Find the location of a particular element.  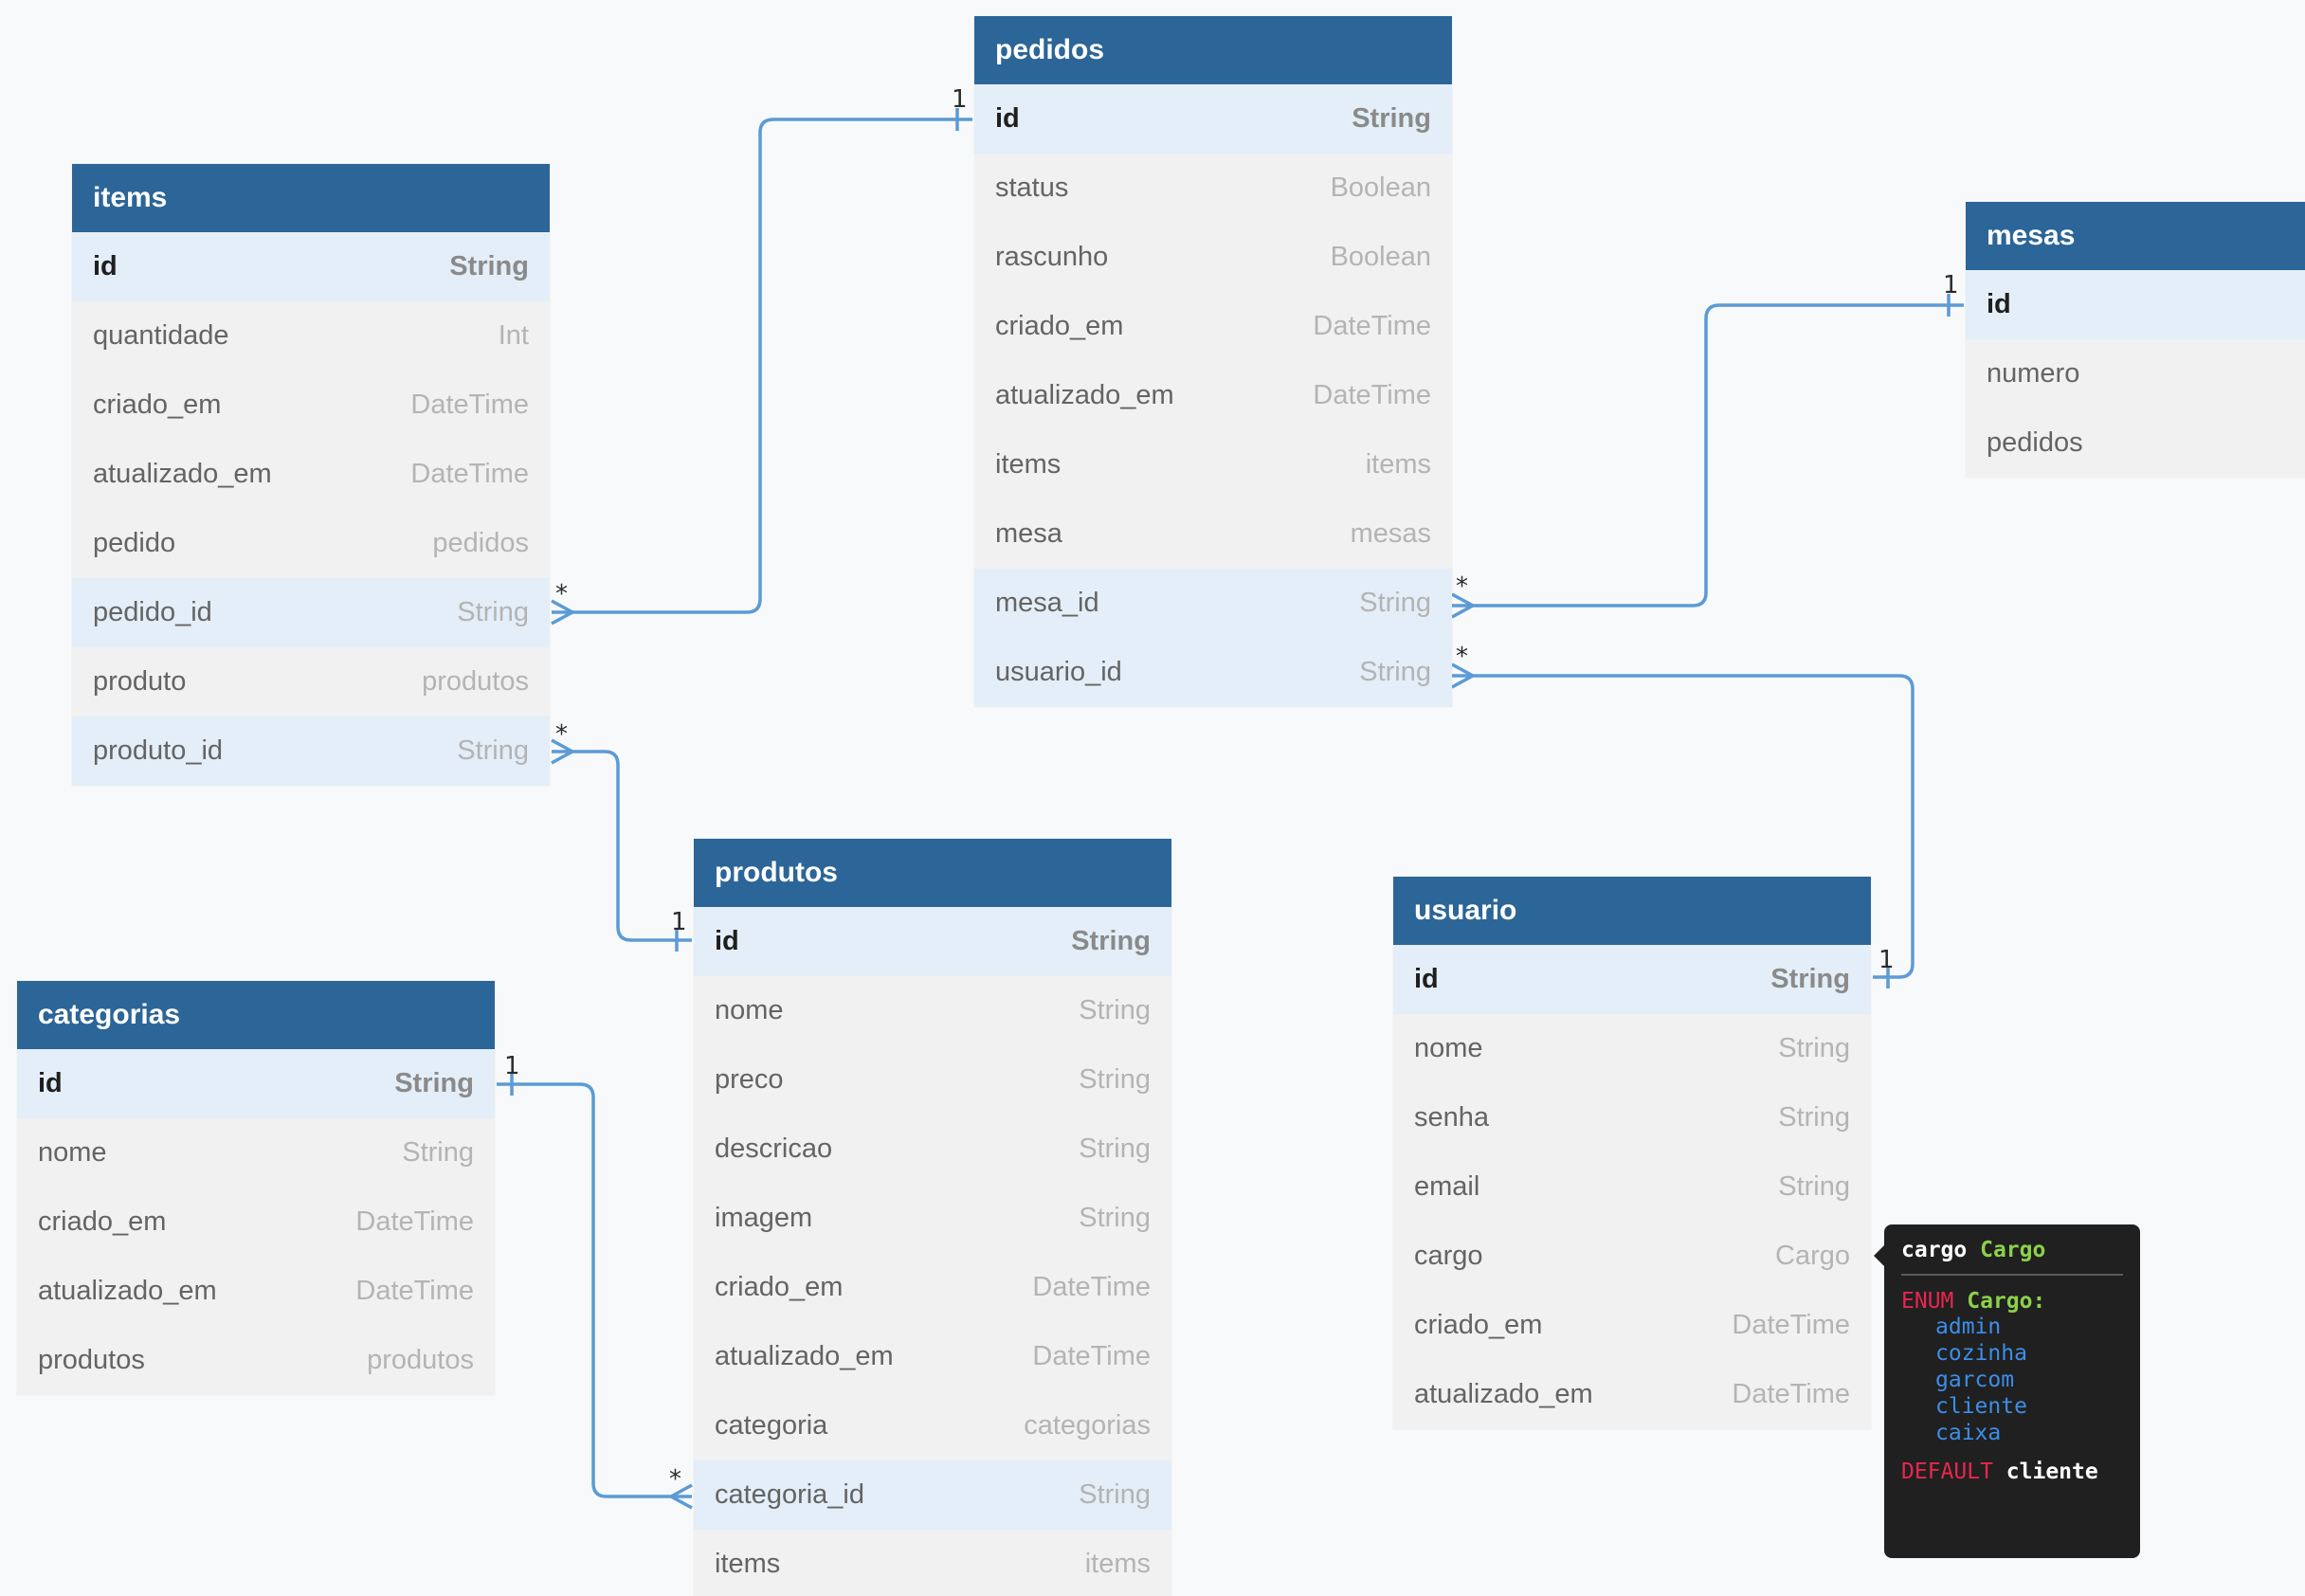

field-row: descricao String is located at coordinates (932, 1150).